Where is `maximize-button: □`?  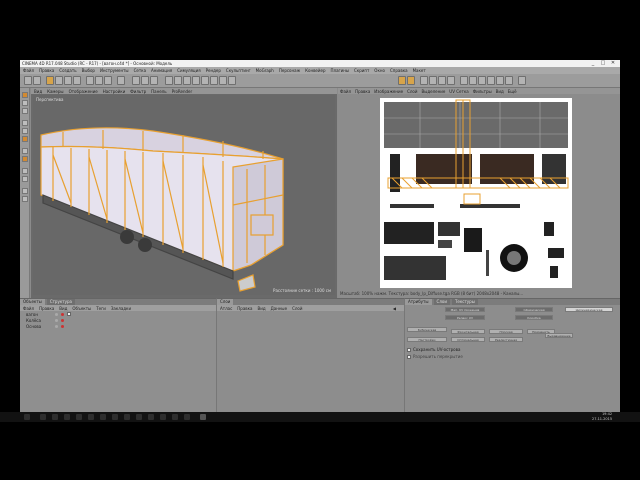
maximize-button: □ is located at coordinates (603, 63).